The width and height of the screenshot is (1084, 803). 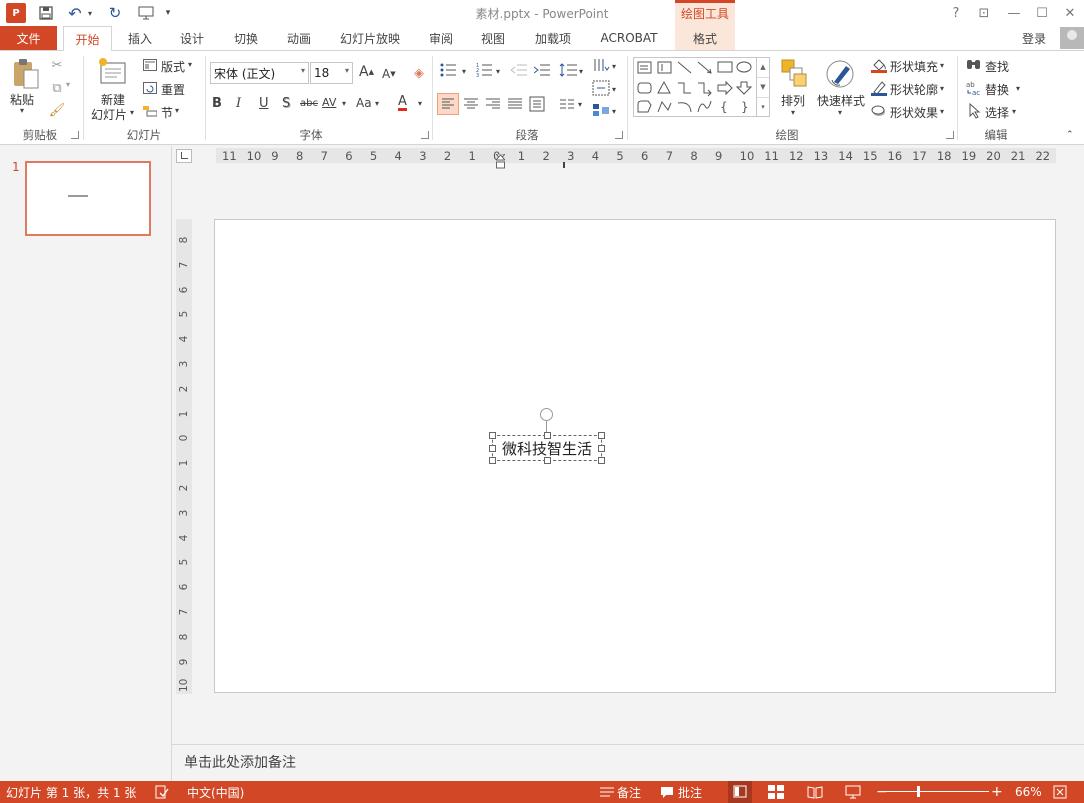 What do you see at coordinates (22, 110) in the screenshot?
I see `paste-dropdown-icon: ▾` at bounding box center [22, 110].